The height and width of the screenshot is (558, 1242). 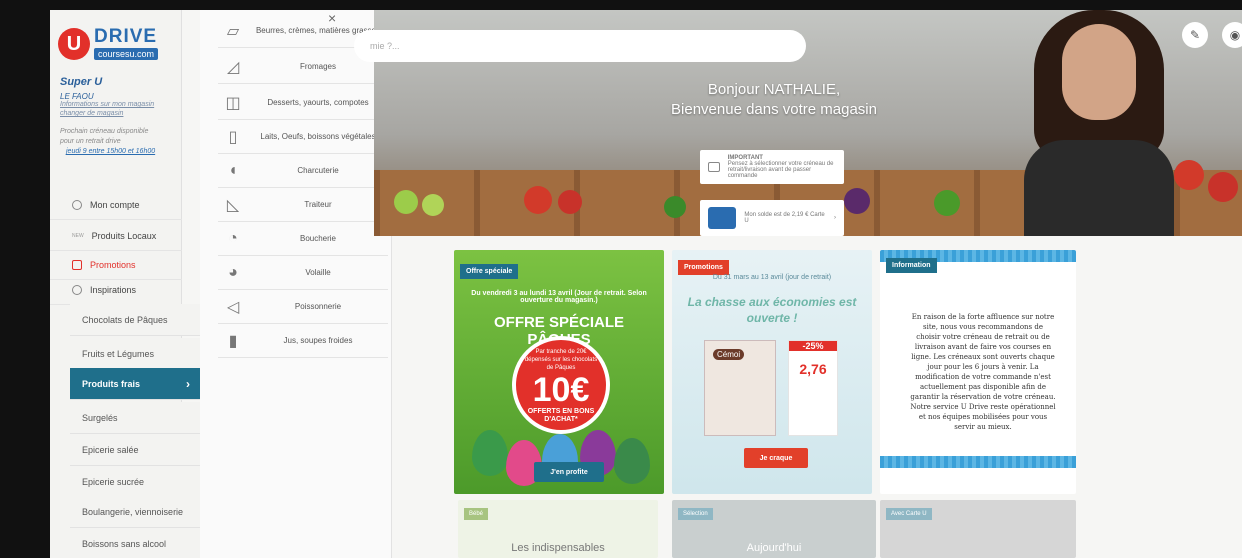 What do you see at coordinates (318, 238) in the screenshot?
I see `subcategory-label: Boucherie` at bounding box center [318, 238].